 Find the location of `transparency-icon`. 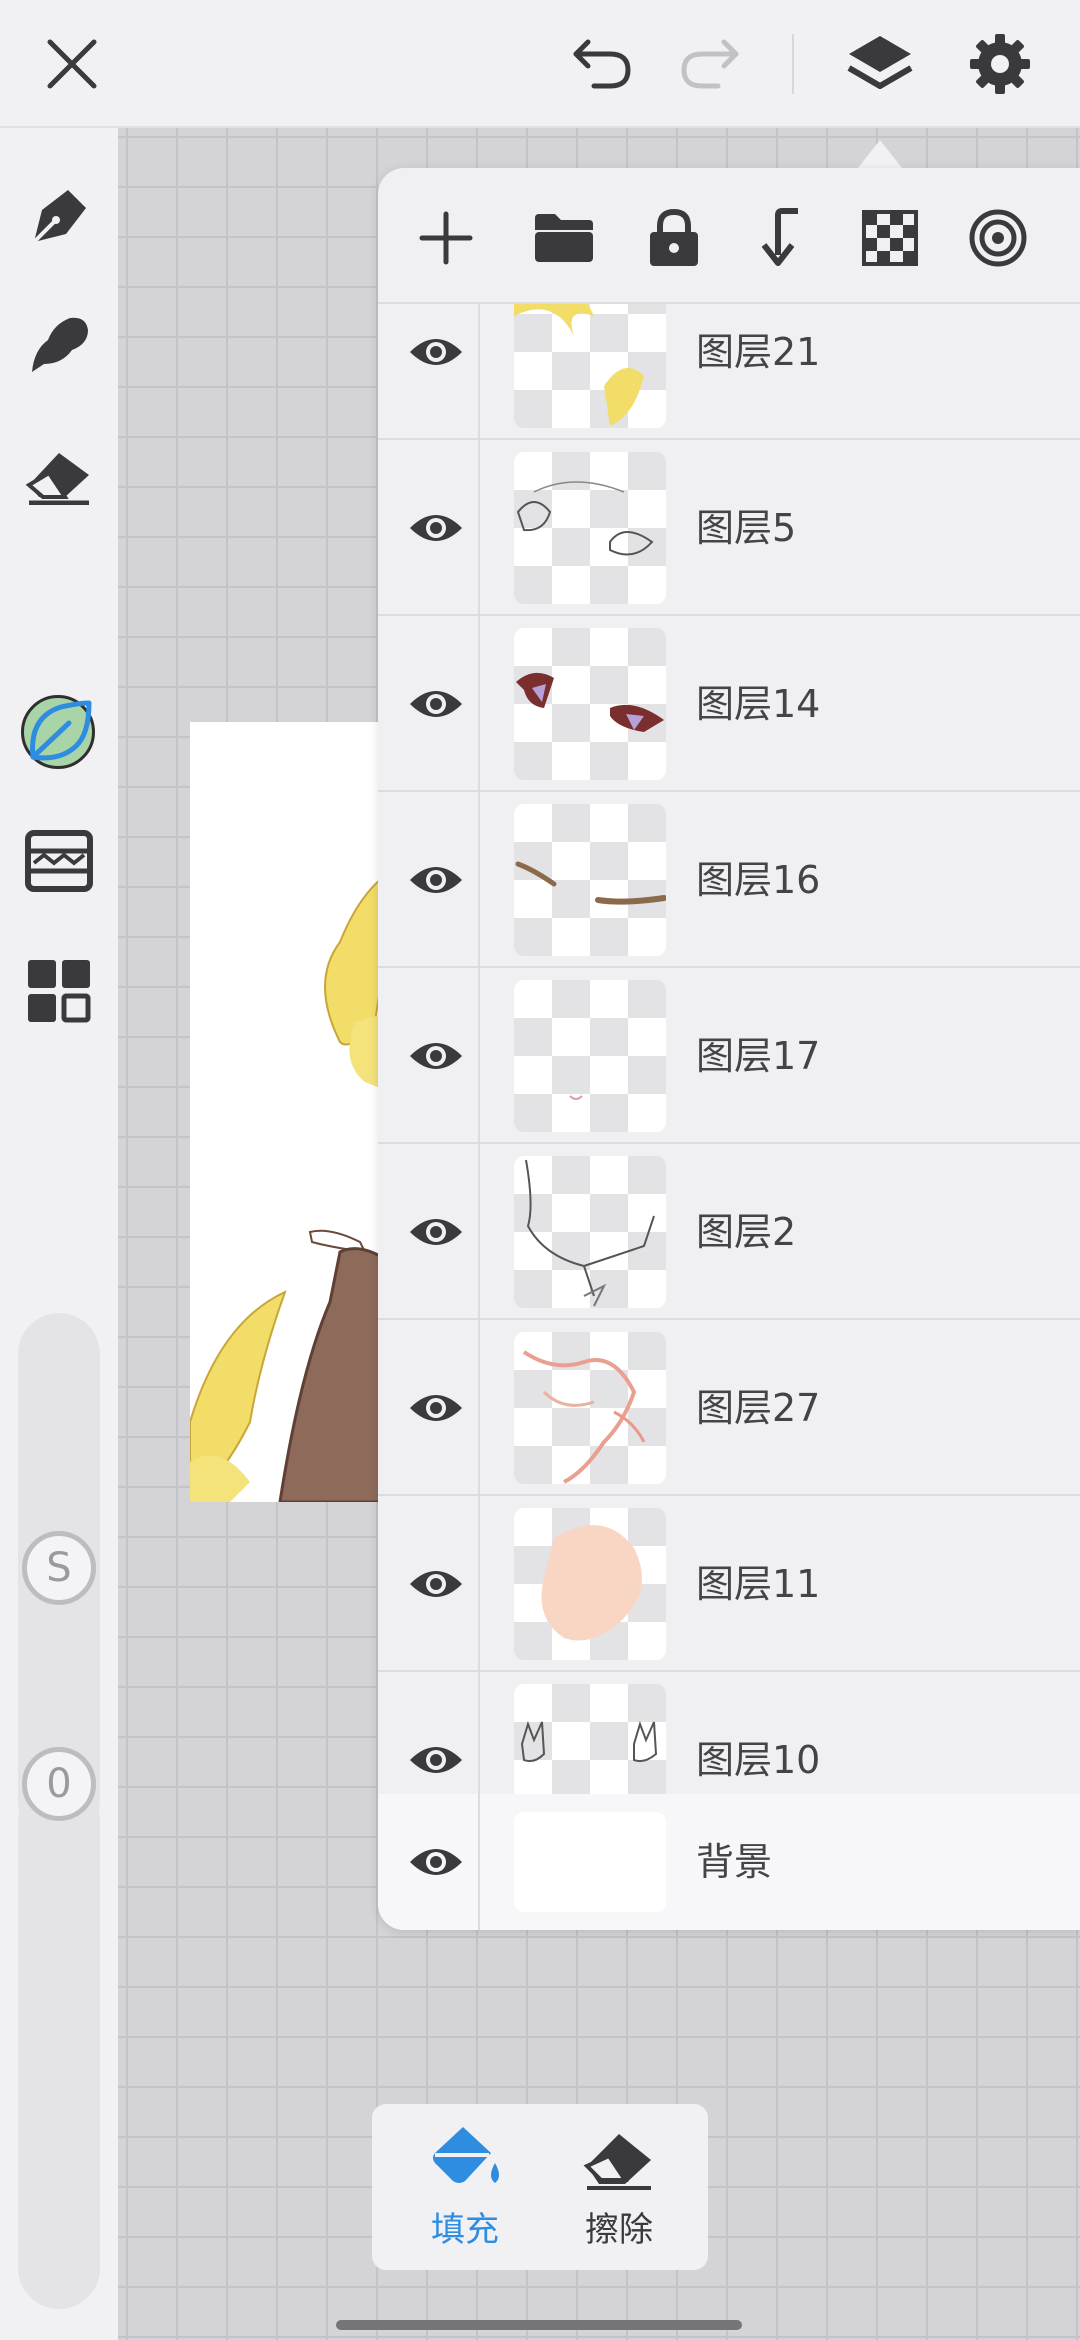

transparency-icon is located at coordinates (890, 238).